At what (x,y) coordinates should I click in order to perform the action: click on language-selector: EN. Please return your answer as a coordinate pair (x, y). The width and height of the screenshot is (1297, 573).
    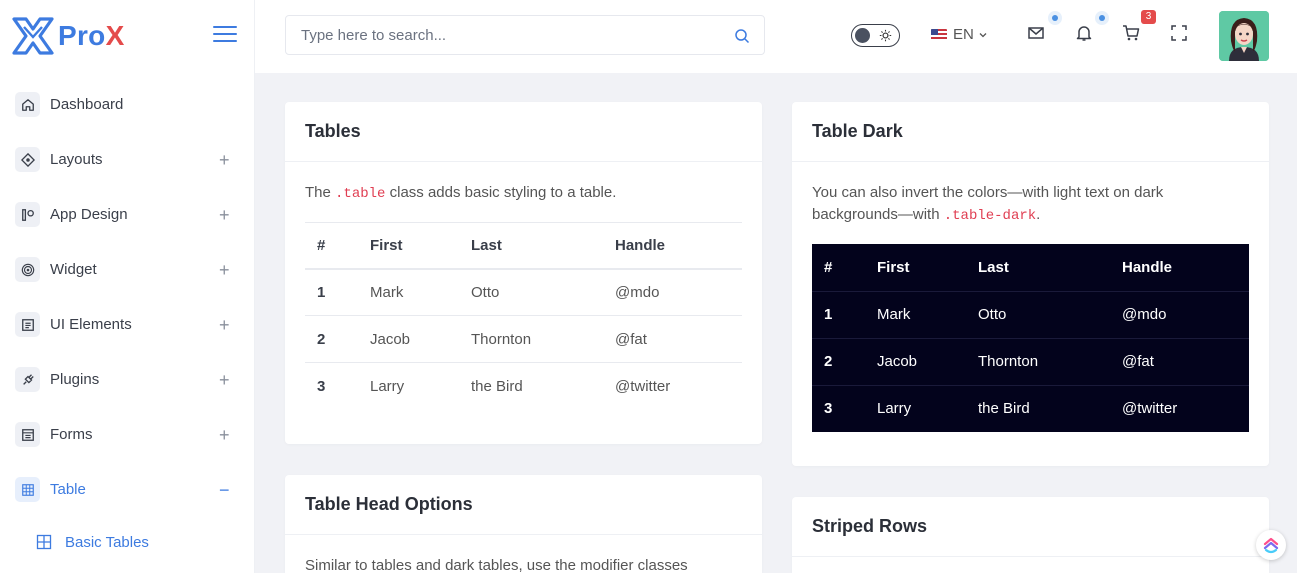
    Looking at the image, I should click on (959, 34).